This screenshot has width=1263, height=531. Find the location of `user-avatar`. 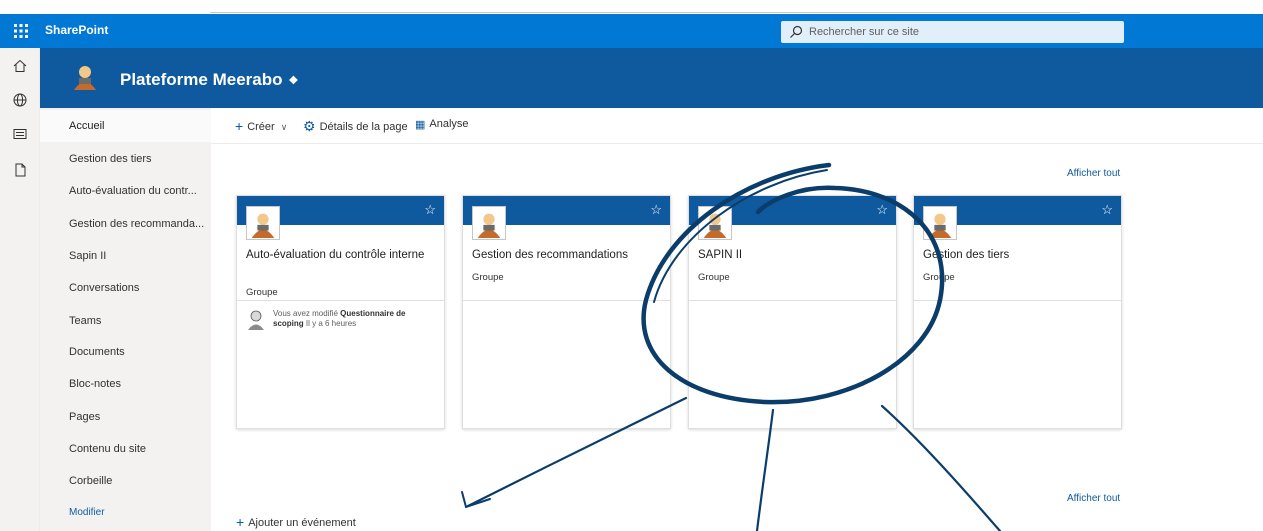

user-avatar is located at coordinates (256, 320).